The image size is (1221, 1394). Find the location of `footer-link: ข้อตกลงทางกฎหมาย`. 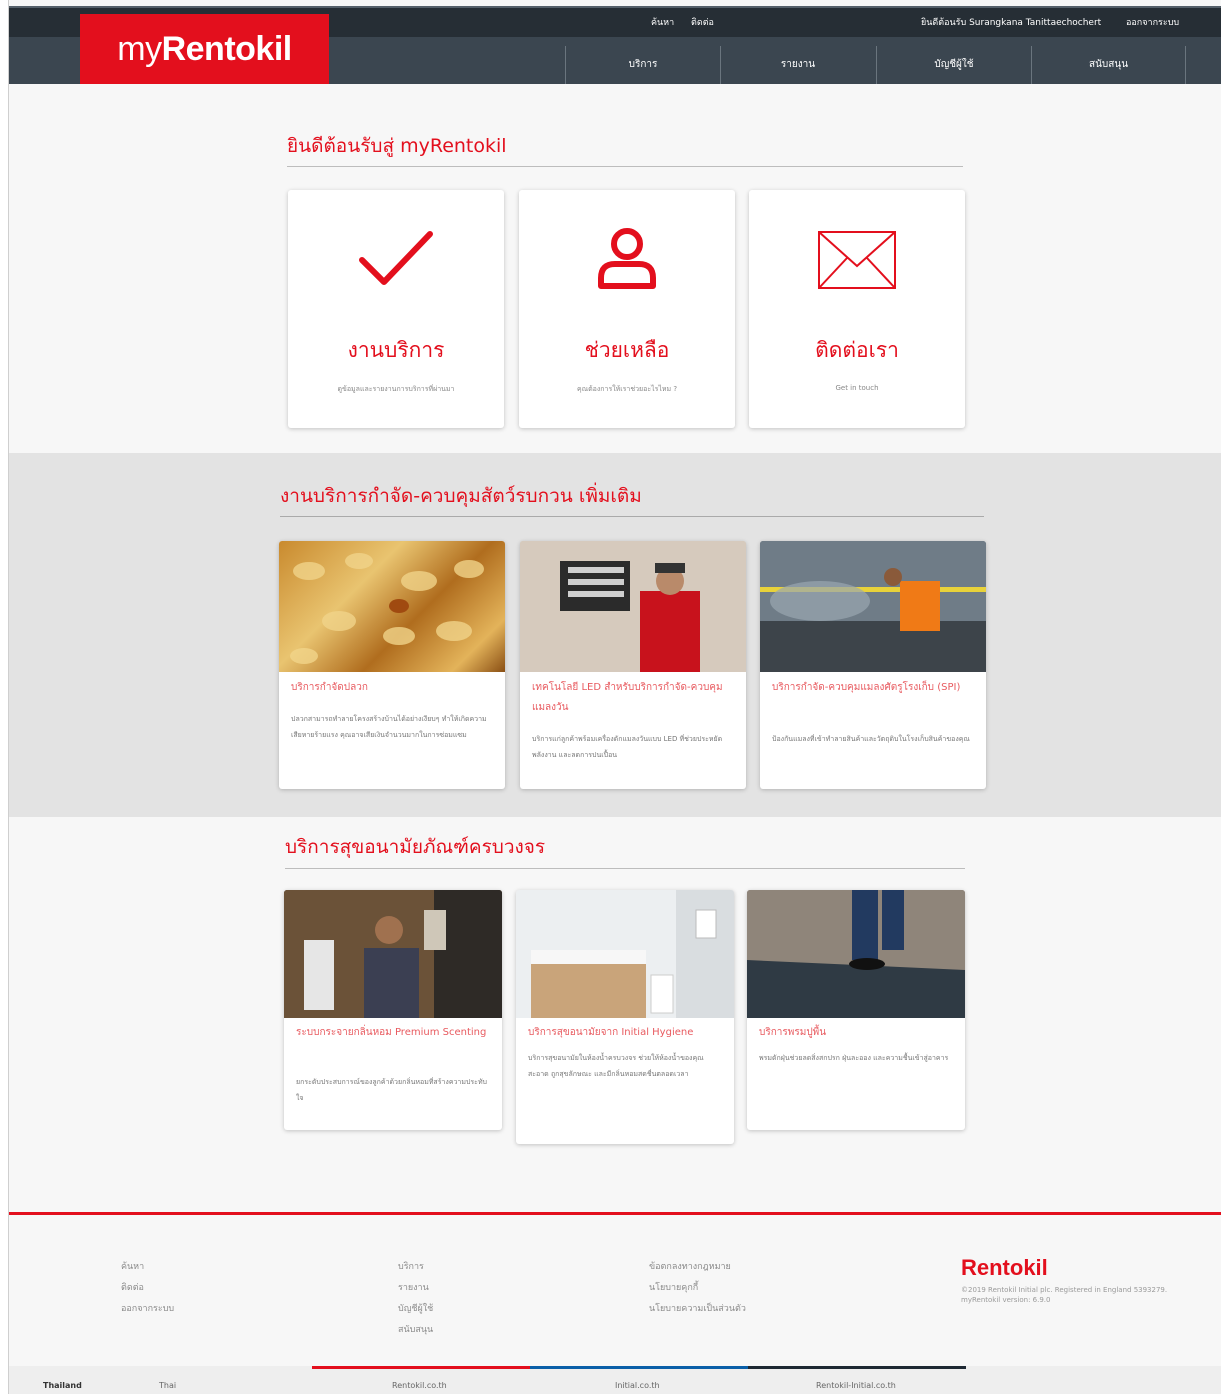

footer-link: ข้อตกลงทางกฎหมาย is located at coordinates (690, 1267).